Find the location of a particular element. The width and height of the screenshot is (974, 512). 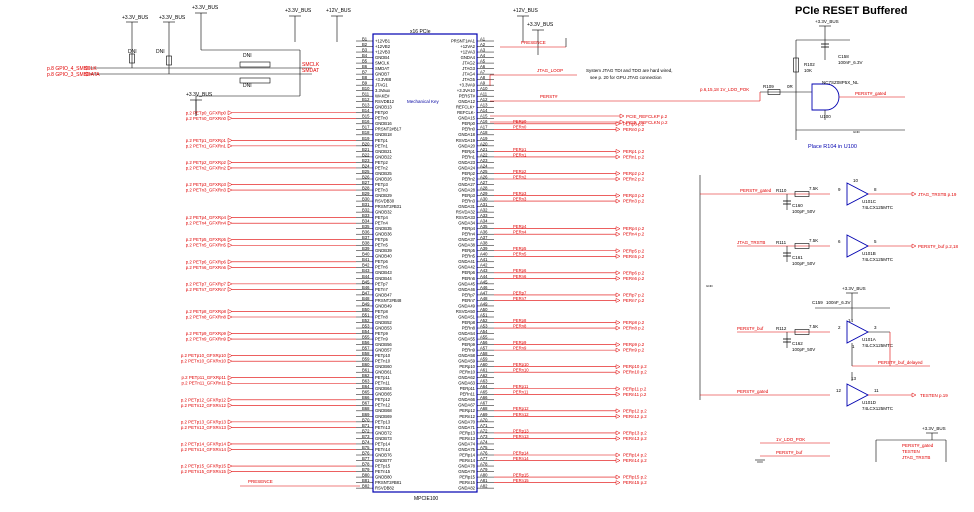

pin-signal: GNDA34 is located at coordinates (466, 223).